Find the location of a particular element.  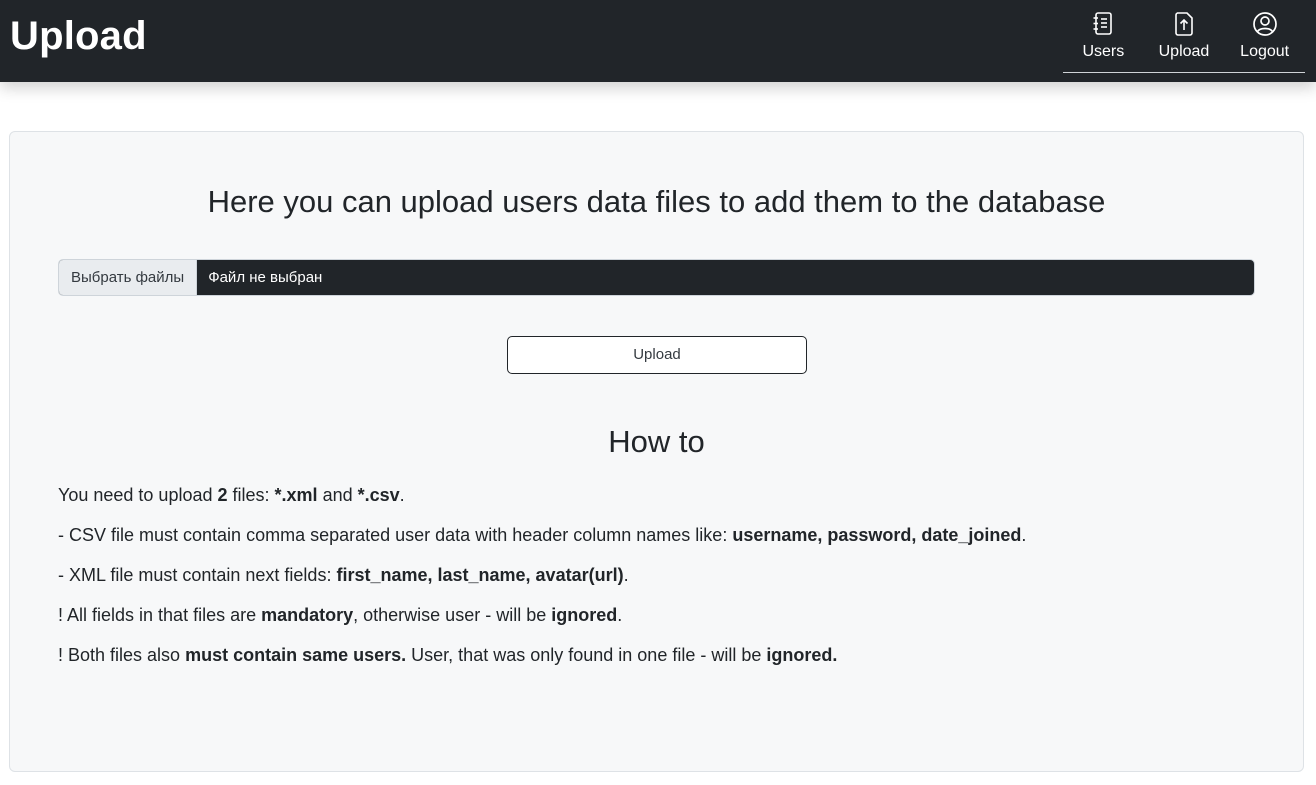

instruction-text: , otherwise user - will be is located at coordinates (452, 615).